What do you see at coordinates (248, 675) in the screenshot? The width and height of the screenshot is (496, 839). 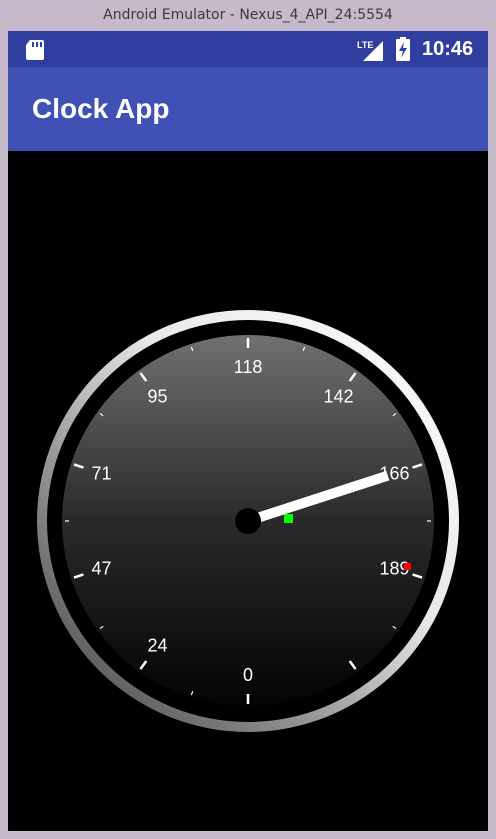 I see `gauge-label: 0` at bounding box center [248, 675].